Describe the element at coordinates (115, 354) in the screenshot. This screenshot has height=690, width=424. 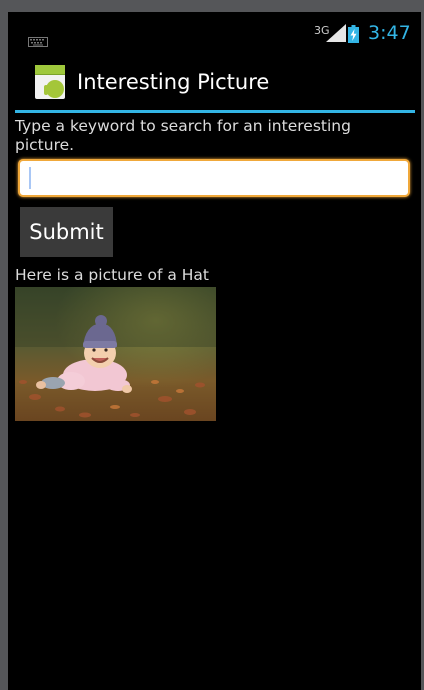
I see `result-photo` at that location.